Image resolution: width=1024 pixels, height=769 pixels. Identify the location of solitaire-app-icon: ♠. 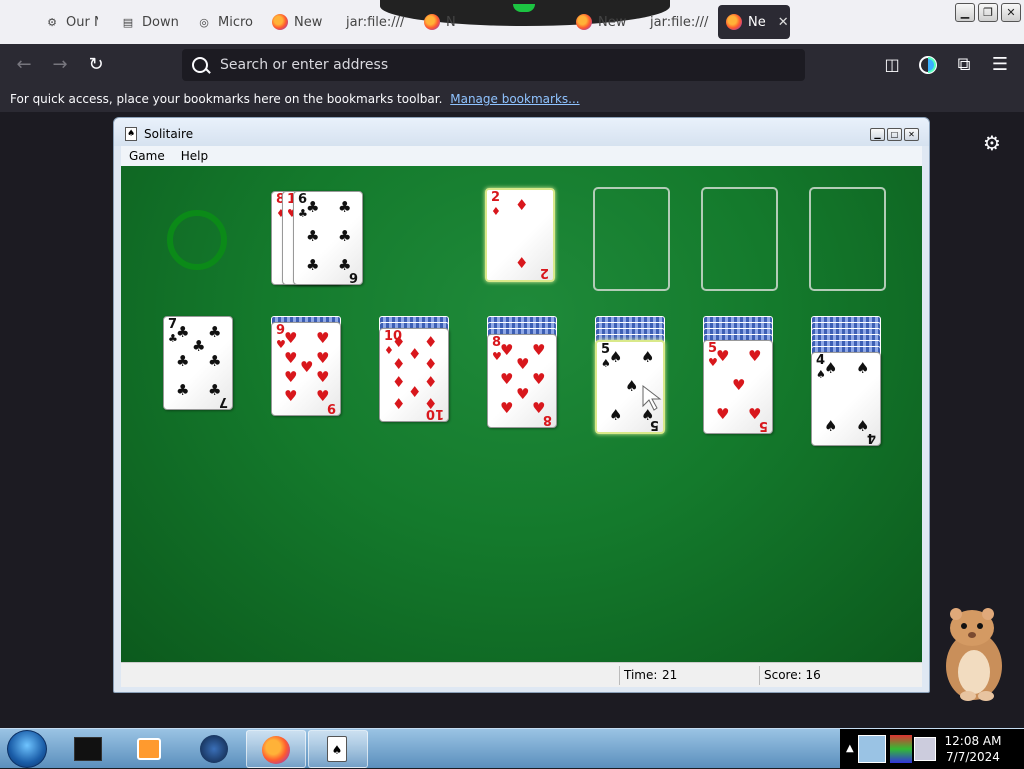
(131, 134).